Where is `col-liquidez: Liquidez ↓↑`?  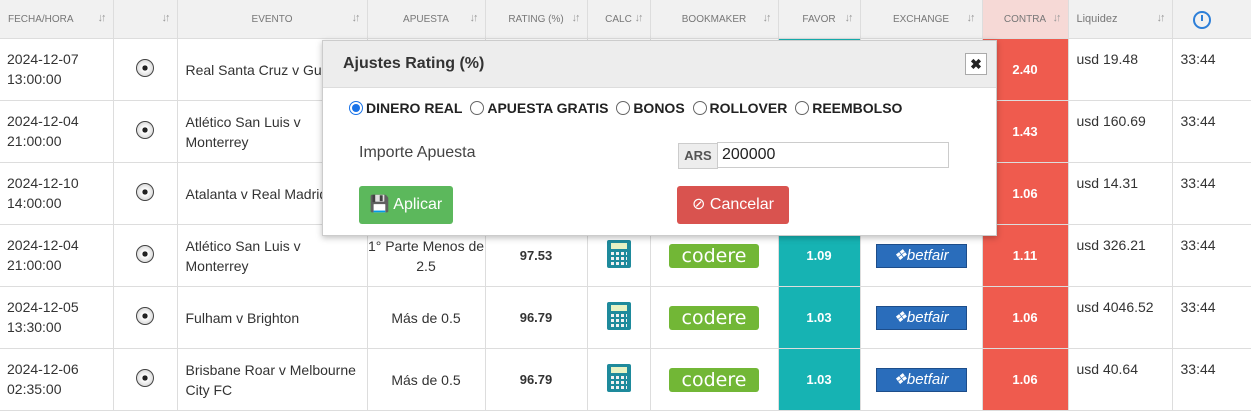 col-liquidez: Liquidez ↓↑ is located at coordinates (1120, 19).